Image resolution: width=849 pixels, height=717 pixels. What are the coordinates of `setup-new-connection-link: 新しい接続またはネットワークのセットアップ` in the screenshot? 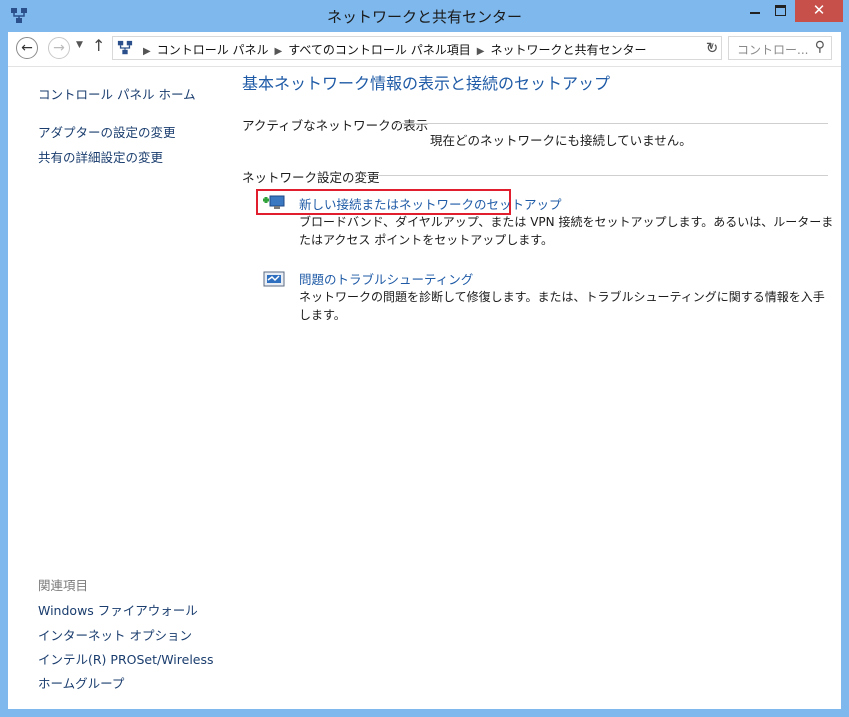 It's located at (430, 203).